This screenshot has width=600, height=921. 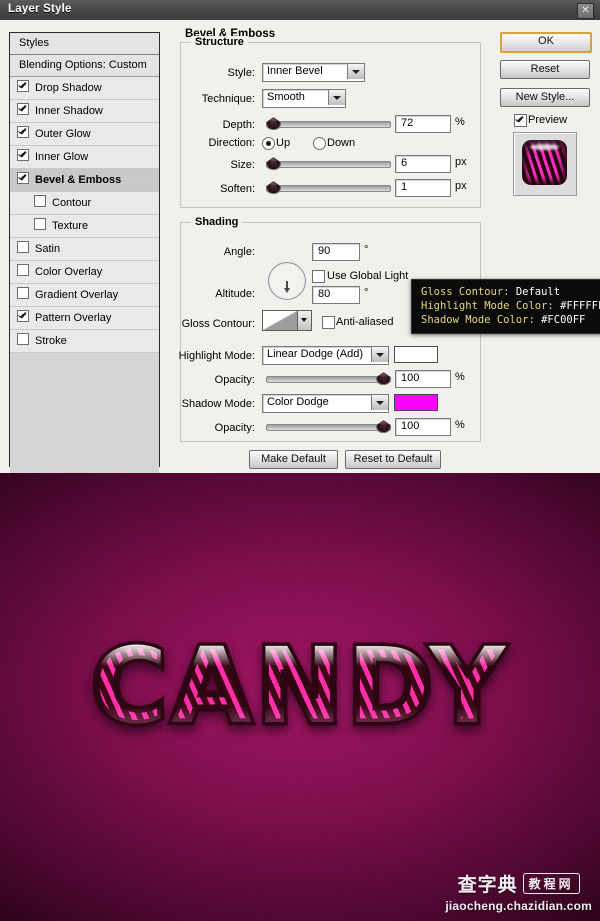 I want to click on gloss-contour-preview, so click(x=280, y=320).